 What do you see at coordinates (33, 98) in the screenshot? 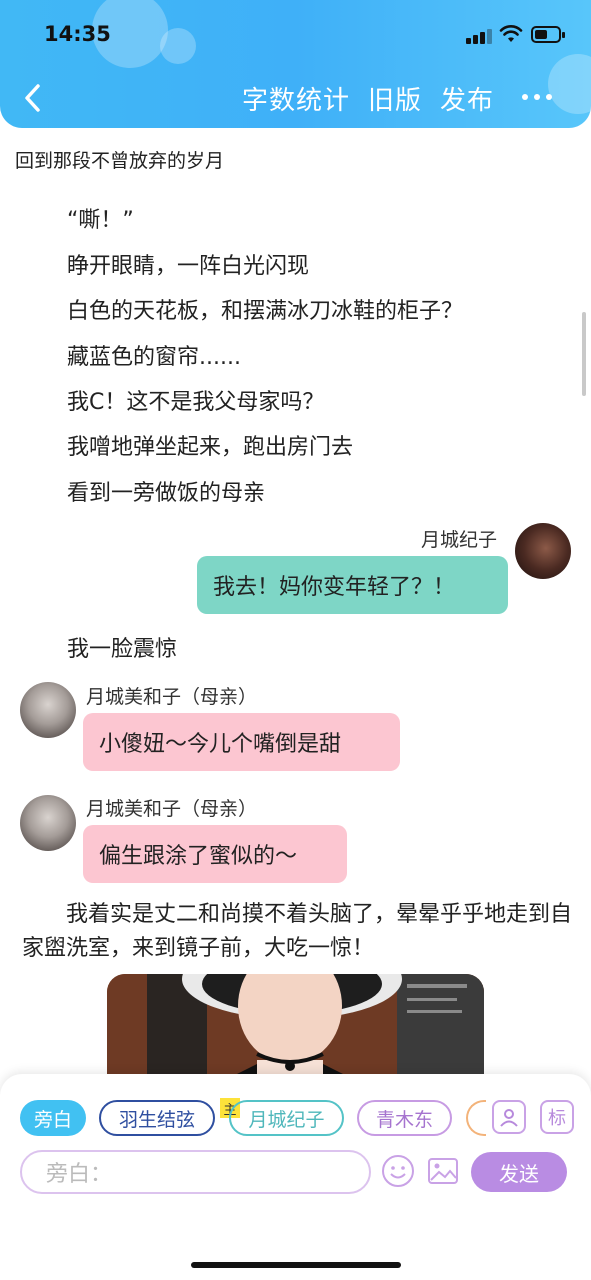
I see `back-chevron-icon` at bounding box center [33, 98].